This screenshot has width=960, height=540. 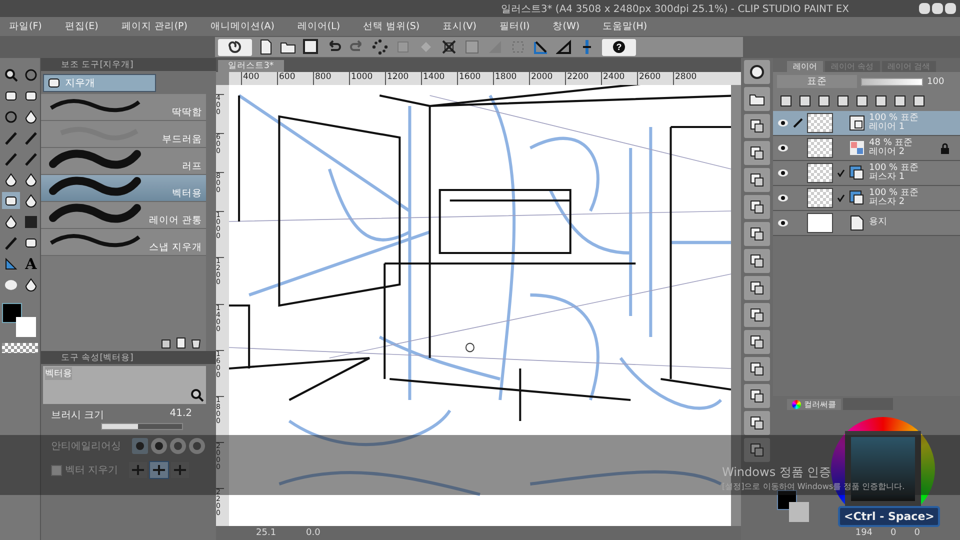 I want to click on blend-mode-dropdown: 표준, so click(x=817, y=81).